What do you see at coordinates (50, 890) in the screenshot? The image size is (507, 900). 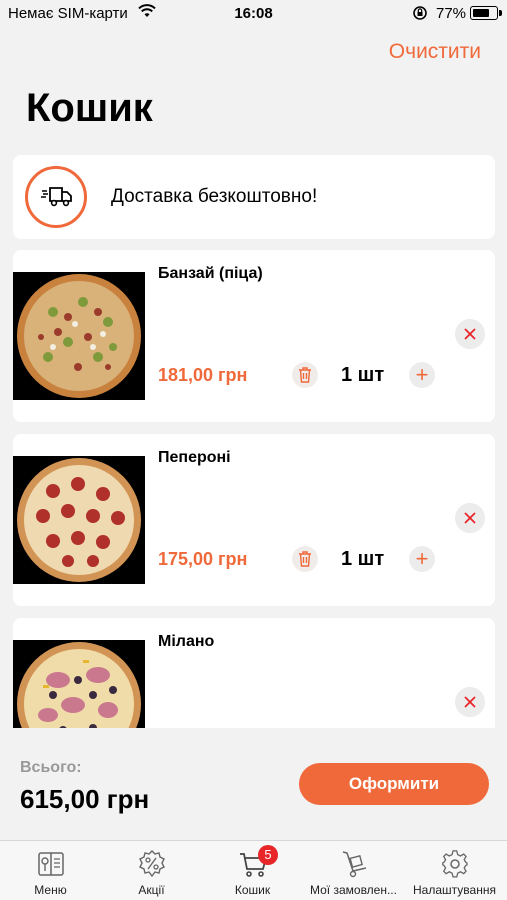 I see `tab-label: Меню` at bounding box center [50, 890].